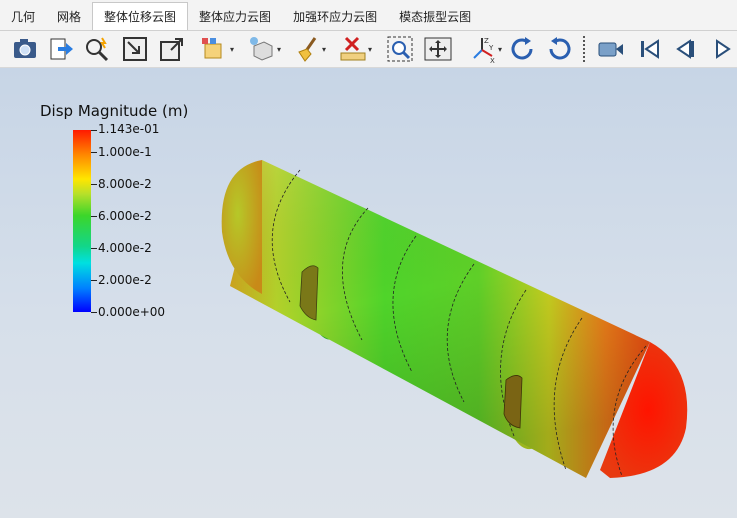 This screenshot has height=518, width=737. What do you see at coordinates (335, 17) in the screenshot?
I see `tab-ring-stress: 加强环应力云图` at bounding box center [335, 17].